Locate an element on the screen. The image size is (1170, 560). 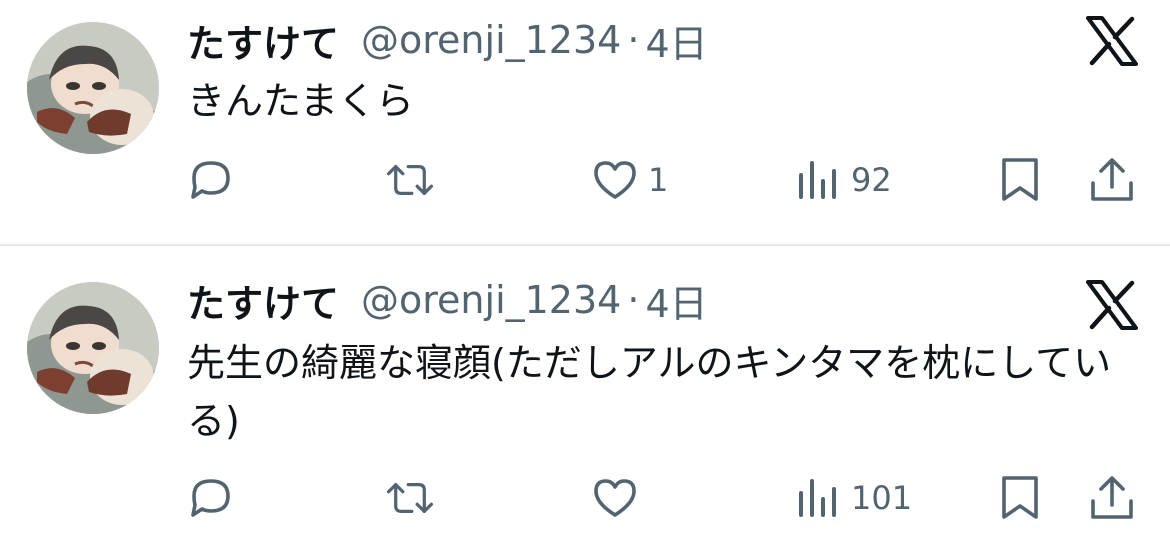
views-button: 101 is located at coordinates (852, 498).